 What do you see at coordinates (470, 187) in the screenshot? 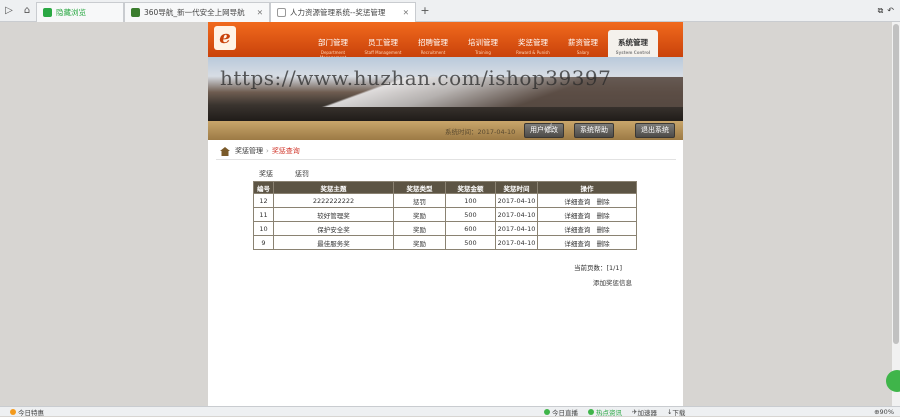
I see `column-header: 奖惩金额` at bounding box center [470, 187].